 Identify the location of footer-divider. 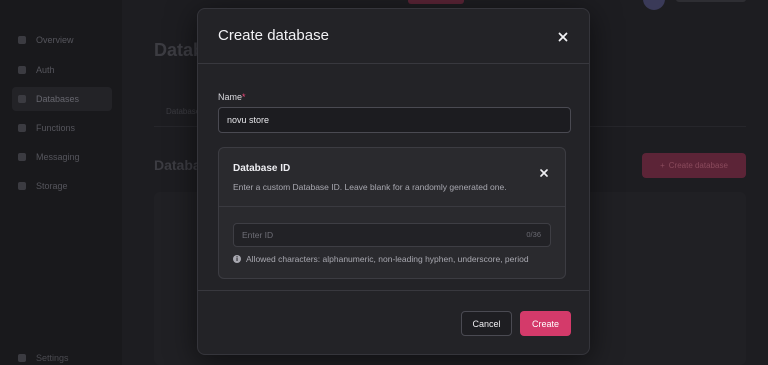
(393, 290).